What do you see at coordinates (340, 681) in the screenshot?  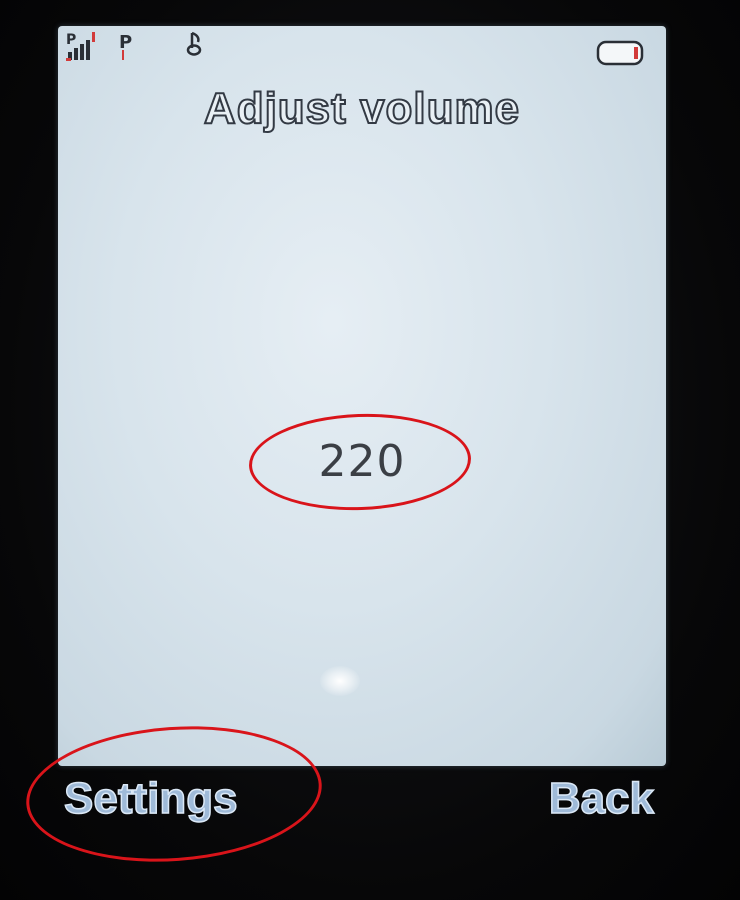 I see `screen-glare` at bounding box center [340, 681].